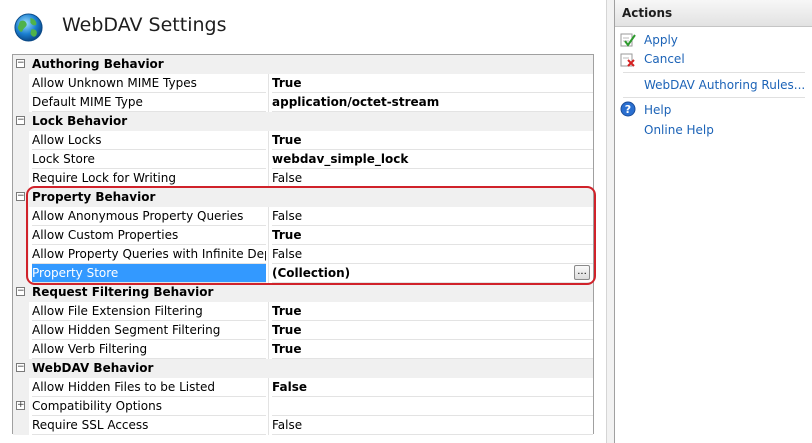  I want to click on property-row: Allow Unknown MIME Types True, so click(303, 83).